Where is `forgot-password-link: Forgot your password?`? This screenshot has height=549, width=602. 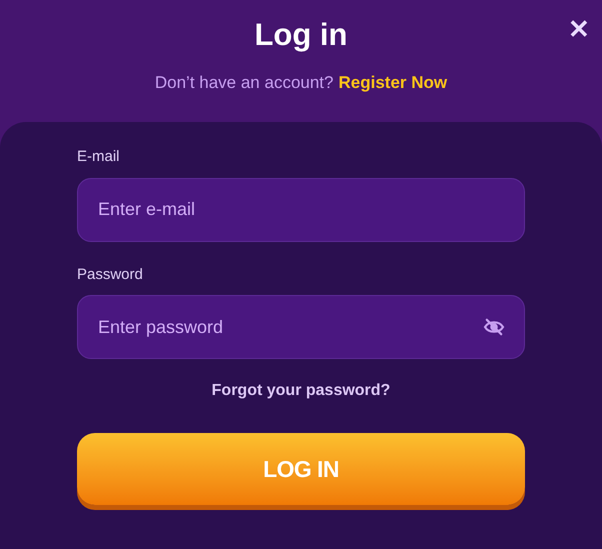
forgot-password-link: Forgot your password? is located at coordinates (301, 391).